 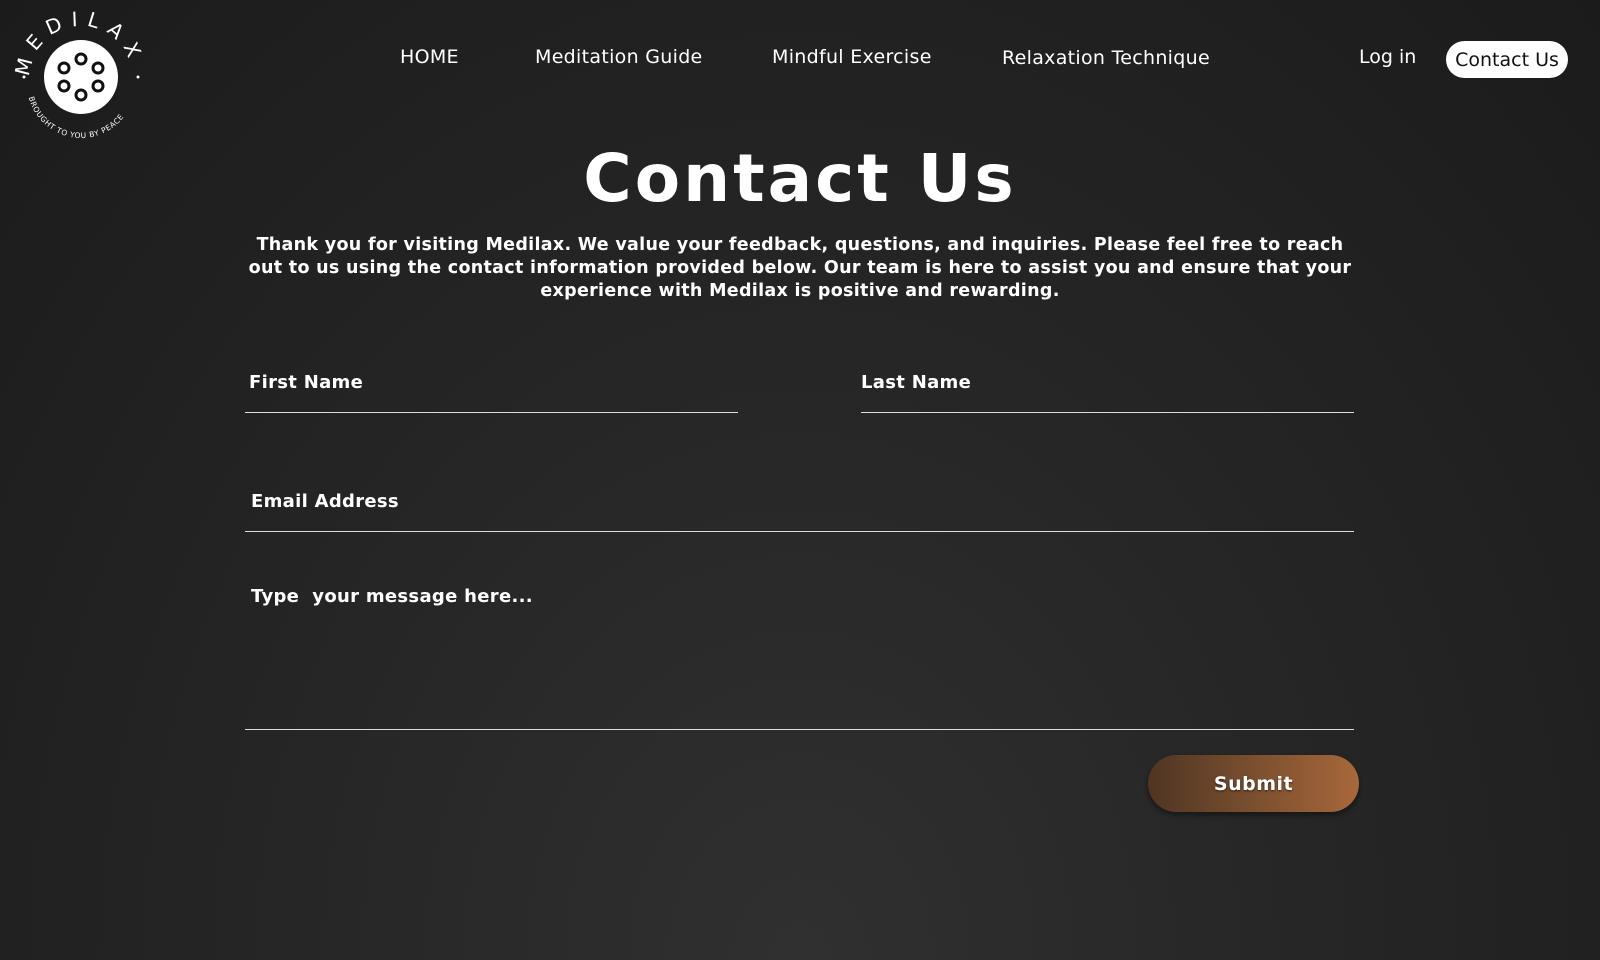 What do you see at coordinates (1507, 59) in the screenshot?
I see `contact-us-button: Contact Us` at bounding box center [1507, 59].